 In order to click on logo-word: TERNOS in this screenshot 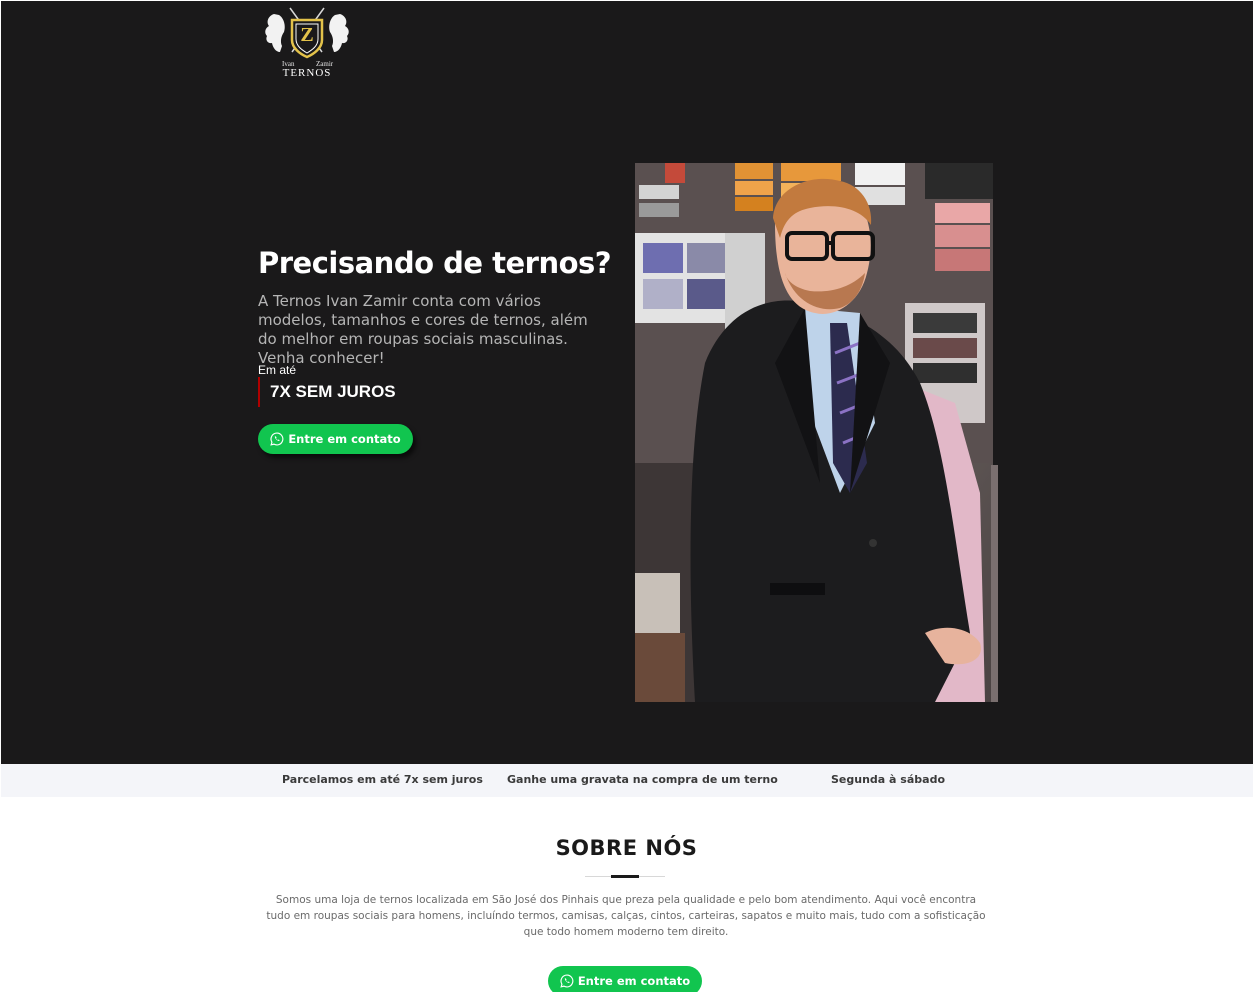, I will do `click(307, 73)`.